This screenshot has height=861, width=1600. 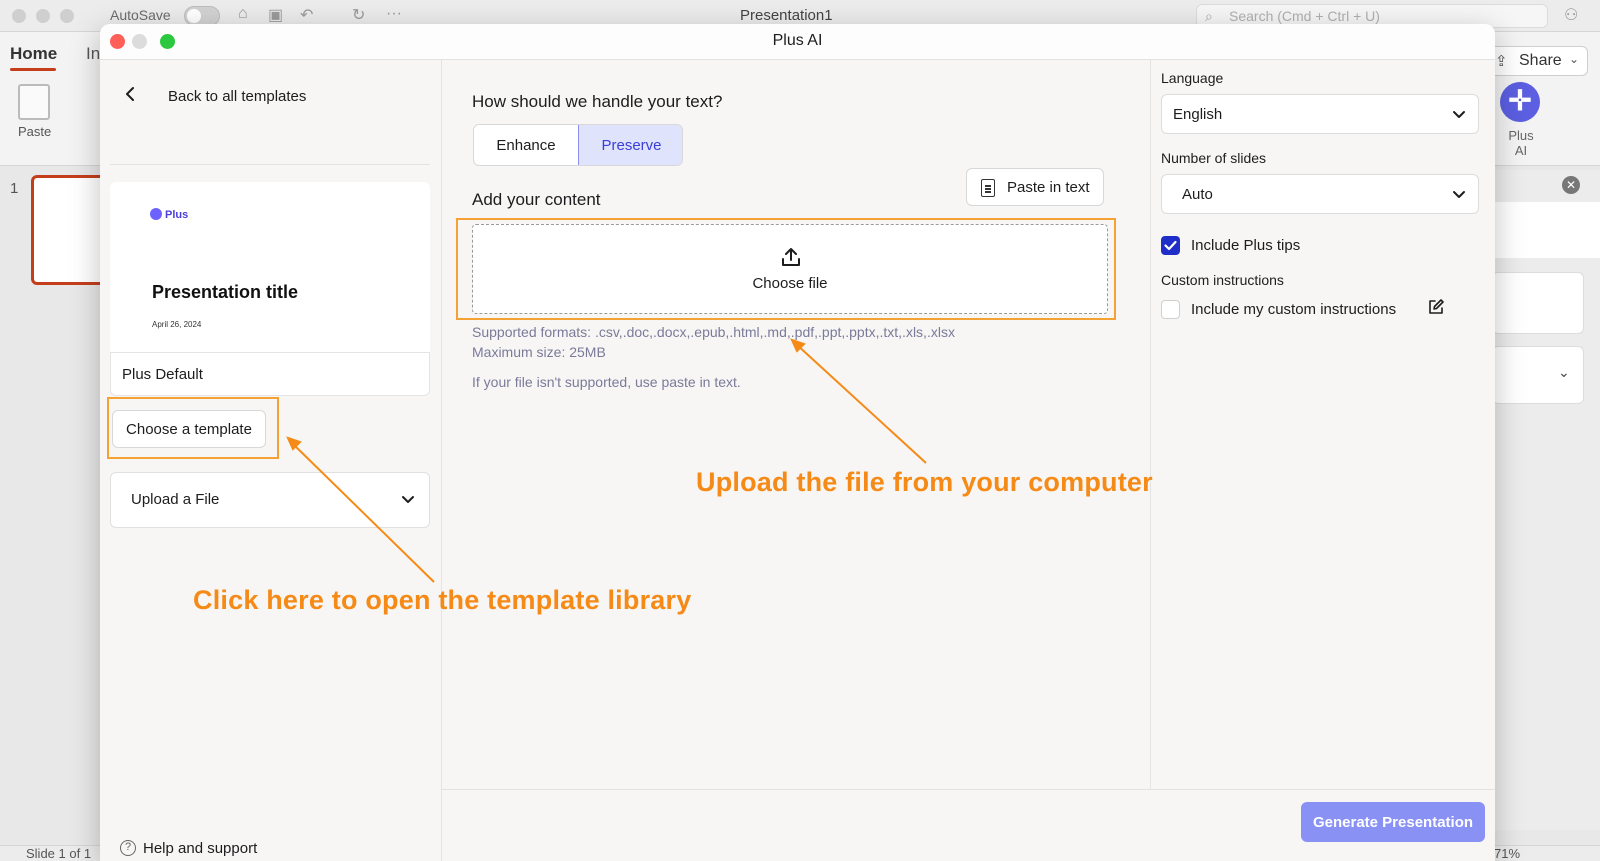 I want to click on chevron-left-icon, so click(x=130, y=94).